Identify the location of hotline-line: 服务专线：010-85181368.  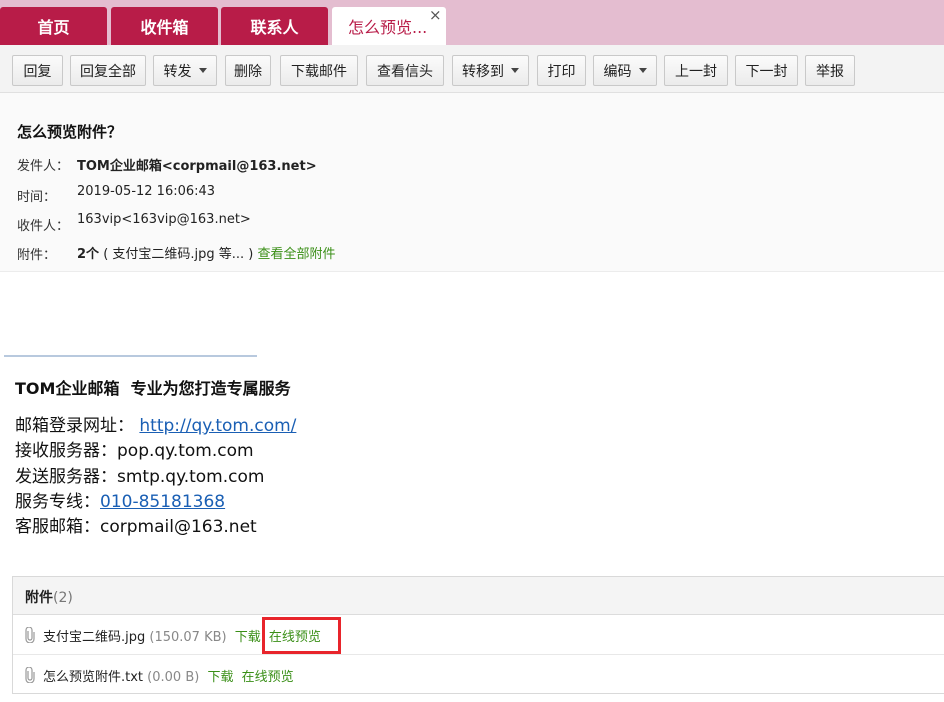
(120, 499).